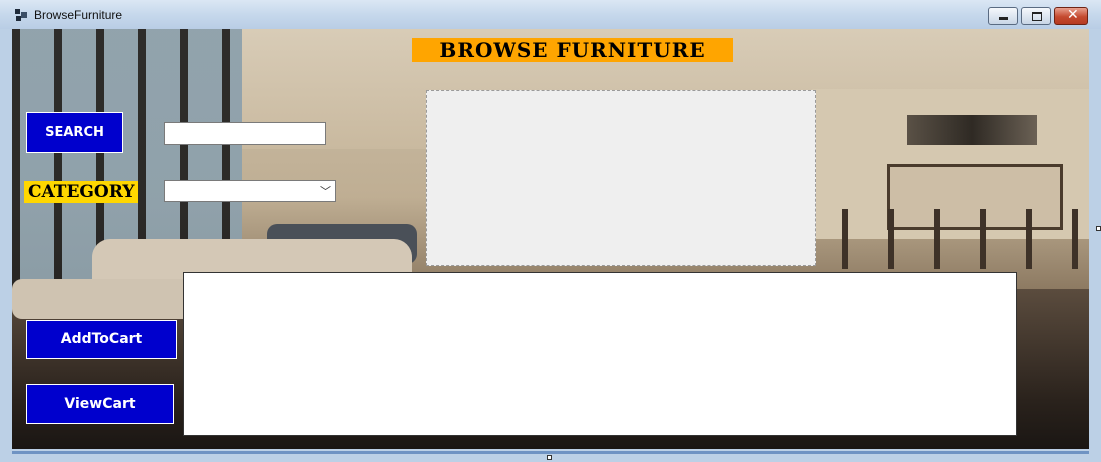  Describe the element at coordinates (250, 191) in the screenshot. I see `category-dropdown: ﹀` at that location.